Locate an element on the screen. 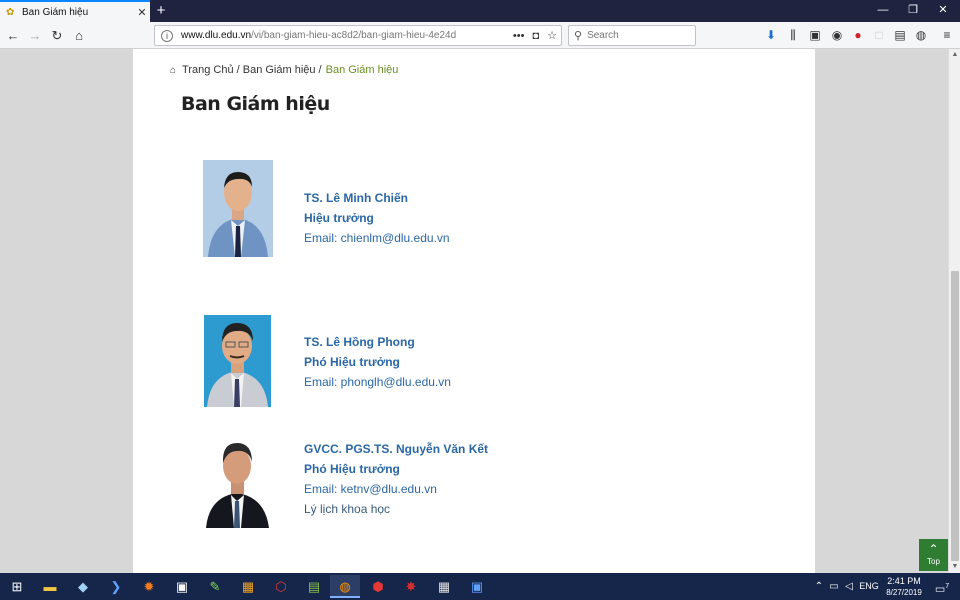  notifications-icon: ▭7 is located at coordinates (942, 586).